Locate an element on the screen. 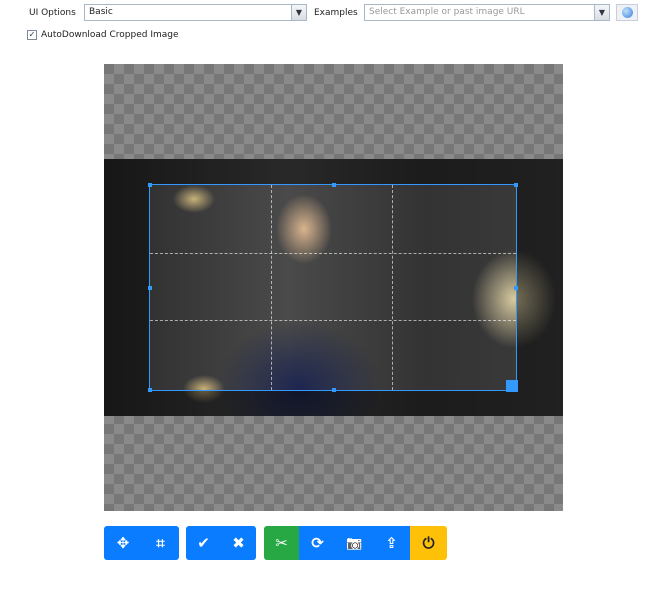 The height and width of the screenshot is (590, 654). cancel-button: ✖ is located at coordinates (238, 543).